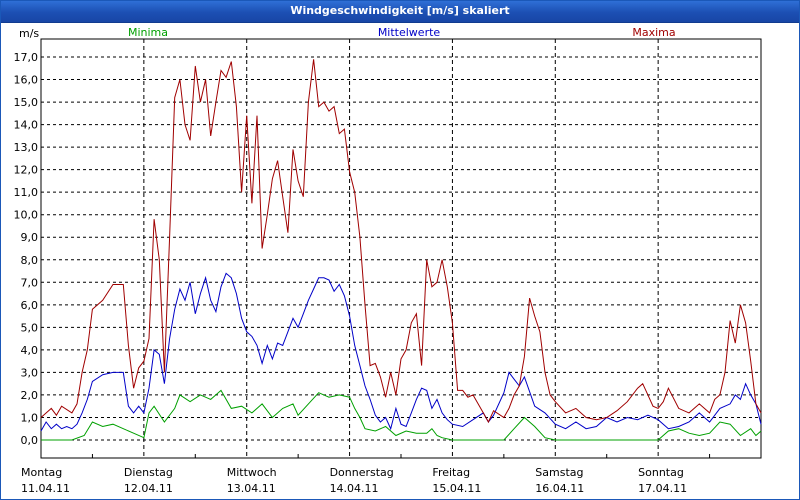  Describe the element at coordinates (30, 440) in the screenshot. I see `y-tick-label: 0,0` at that location.